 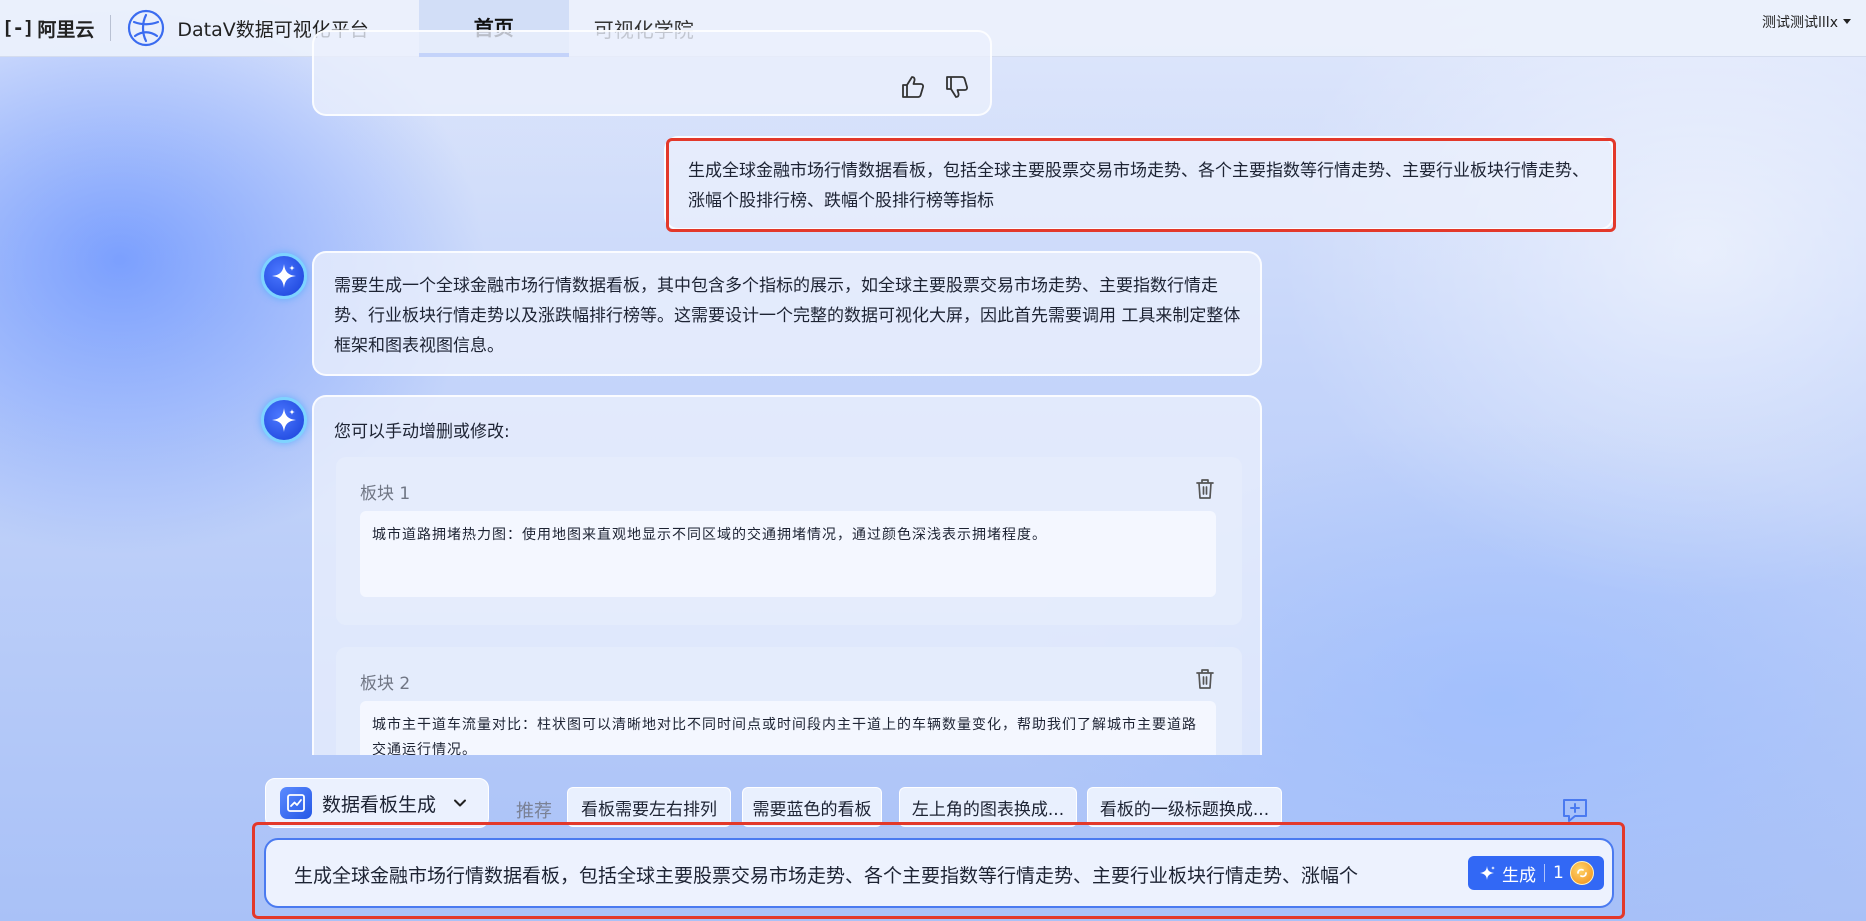 I want to click on block-title: 板块 1, so click(x=385, y=494).